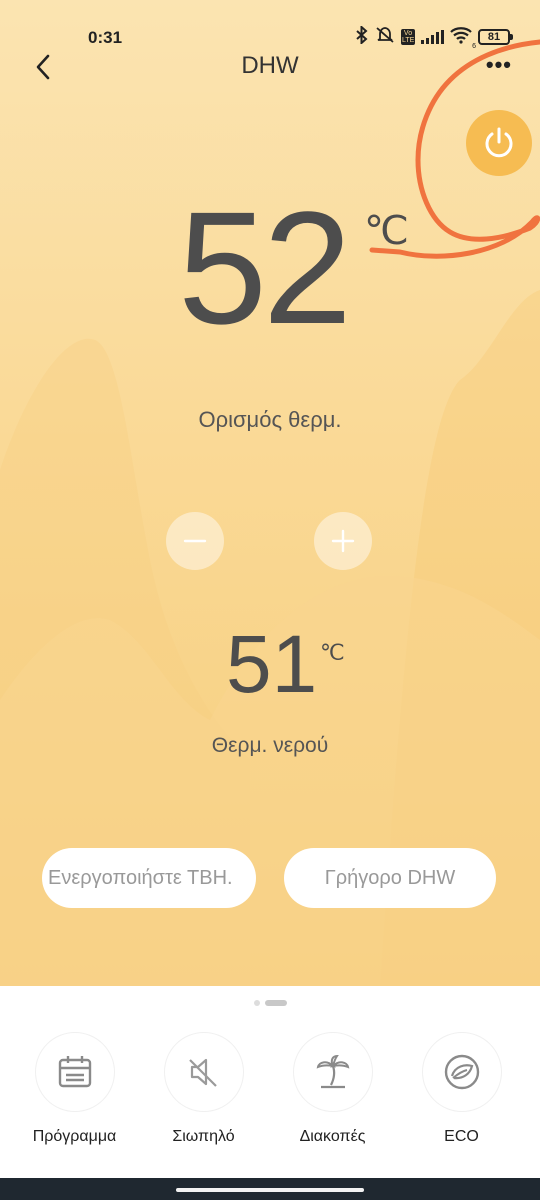 Image resolution: width=540 pixels, height=1200 pixels. I want to click on wifi-icon: 6, so click(463, 38).